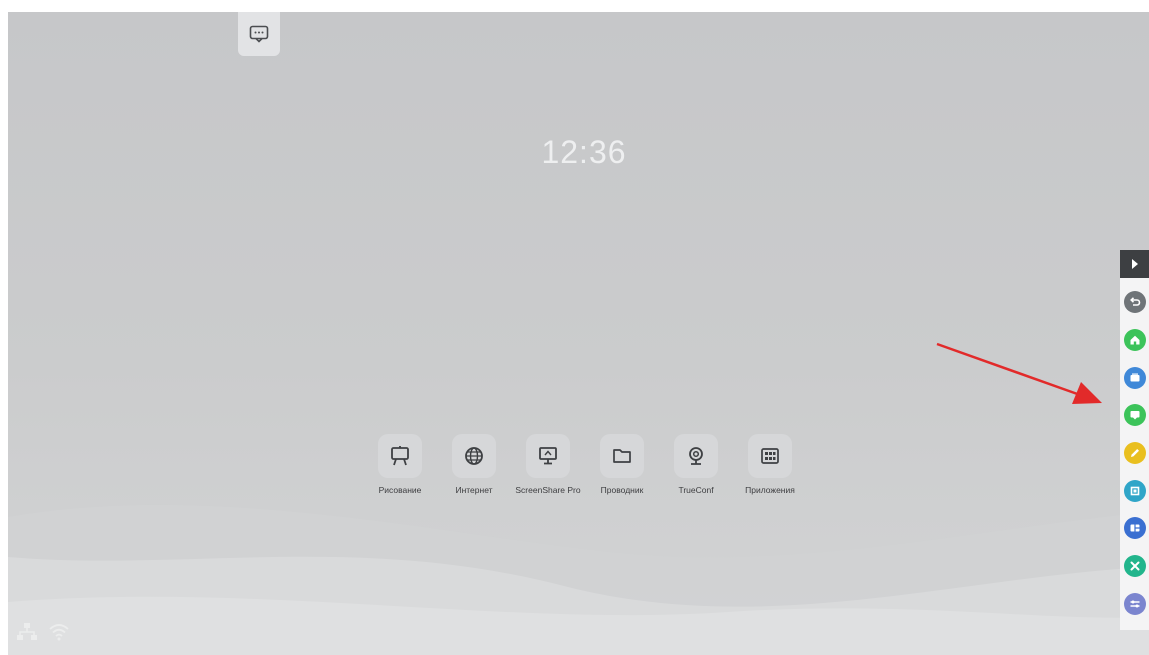  Describe the element at coordinates (59, 632) in the screenshot. I see `wifi-icon` at that location.